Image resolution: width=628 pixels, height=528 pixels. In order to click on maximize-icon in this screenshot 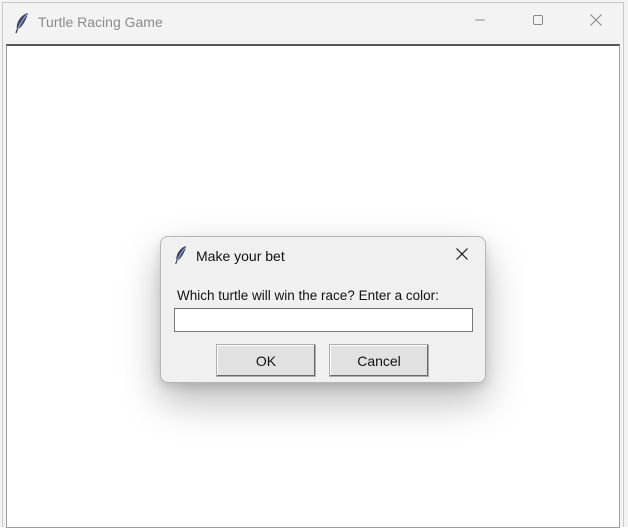, I will do `click(538, 22)`.